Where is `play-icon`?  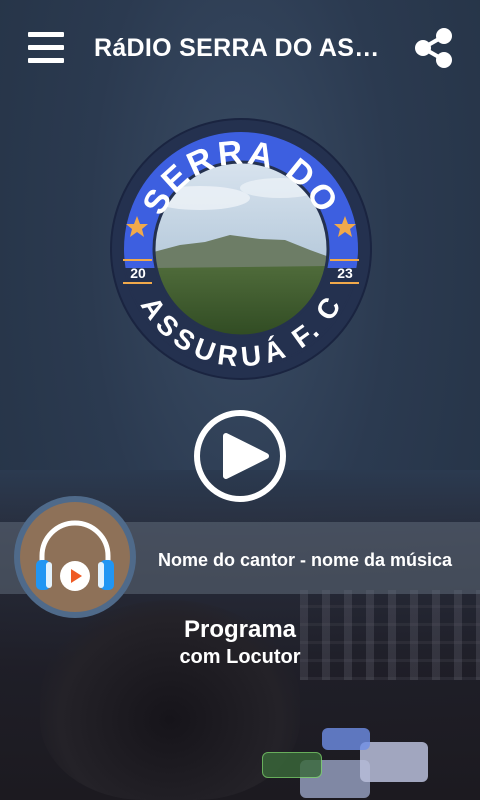 play-icon is located at coordinates (246, 456).